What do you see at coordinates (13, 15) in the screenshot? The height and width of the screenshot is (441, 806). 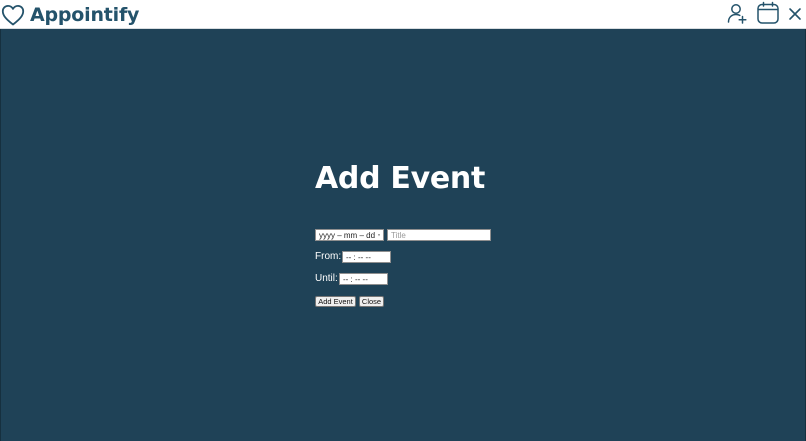 I see `heart-icon` at bounding box center [13, 15].